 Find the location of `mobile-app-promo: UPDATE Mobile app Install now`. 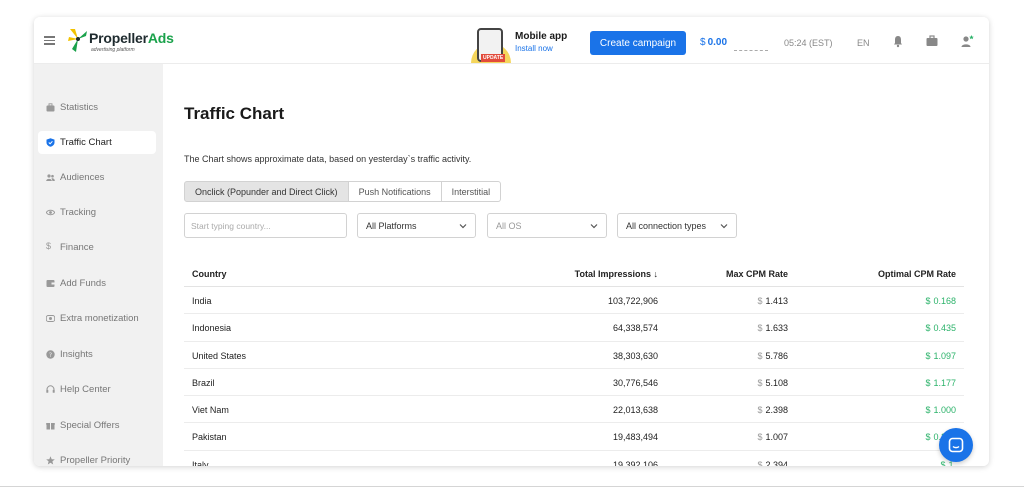

mobile-app-promo: UPDATE Mobile app Install now is located at coordinates (526, 45).